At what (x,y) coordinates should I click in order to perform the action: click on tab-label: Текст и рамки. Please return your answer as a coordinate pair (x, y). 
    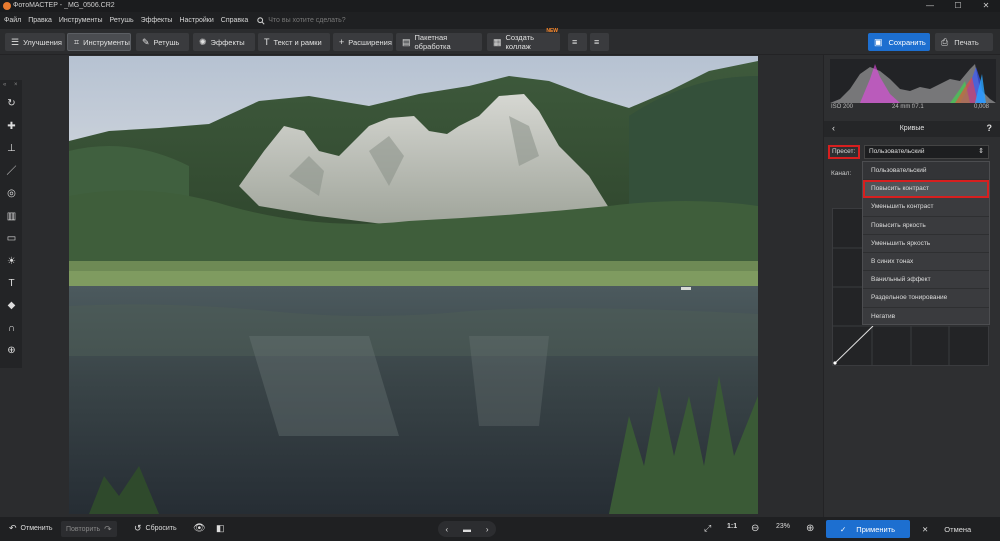
    Looking at the image, I should click on (297, 42).